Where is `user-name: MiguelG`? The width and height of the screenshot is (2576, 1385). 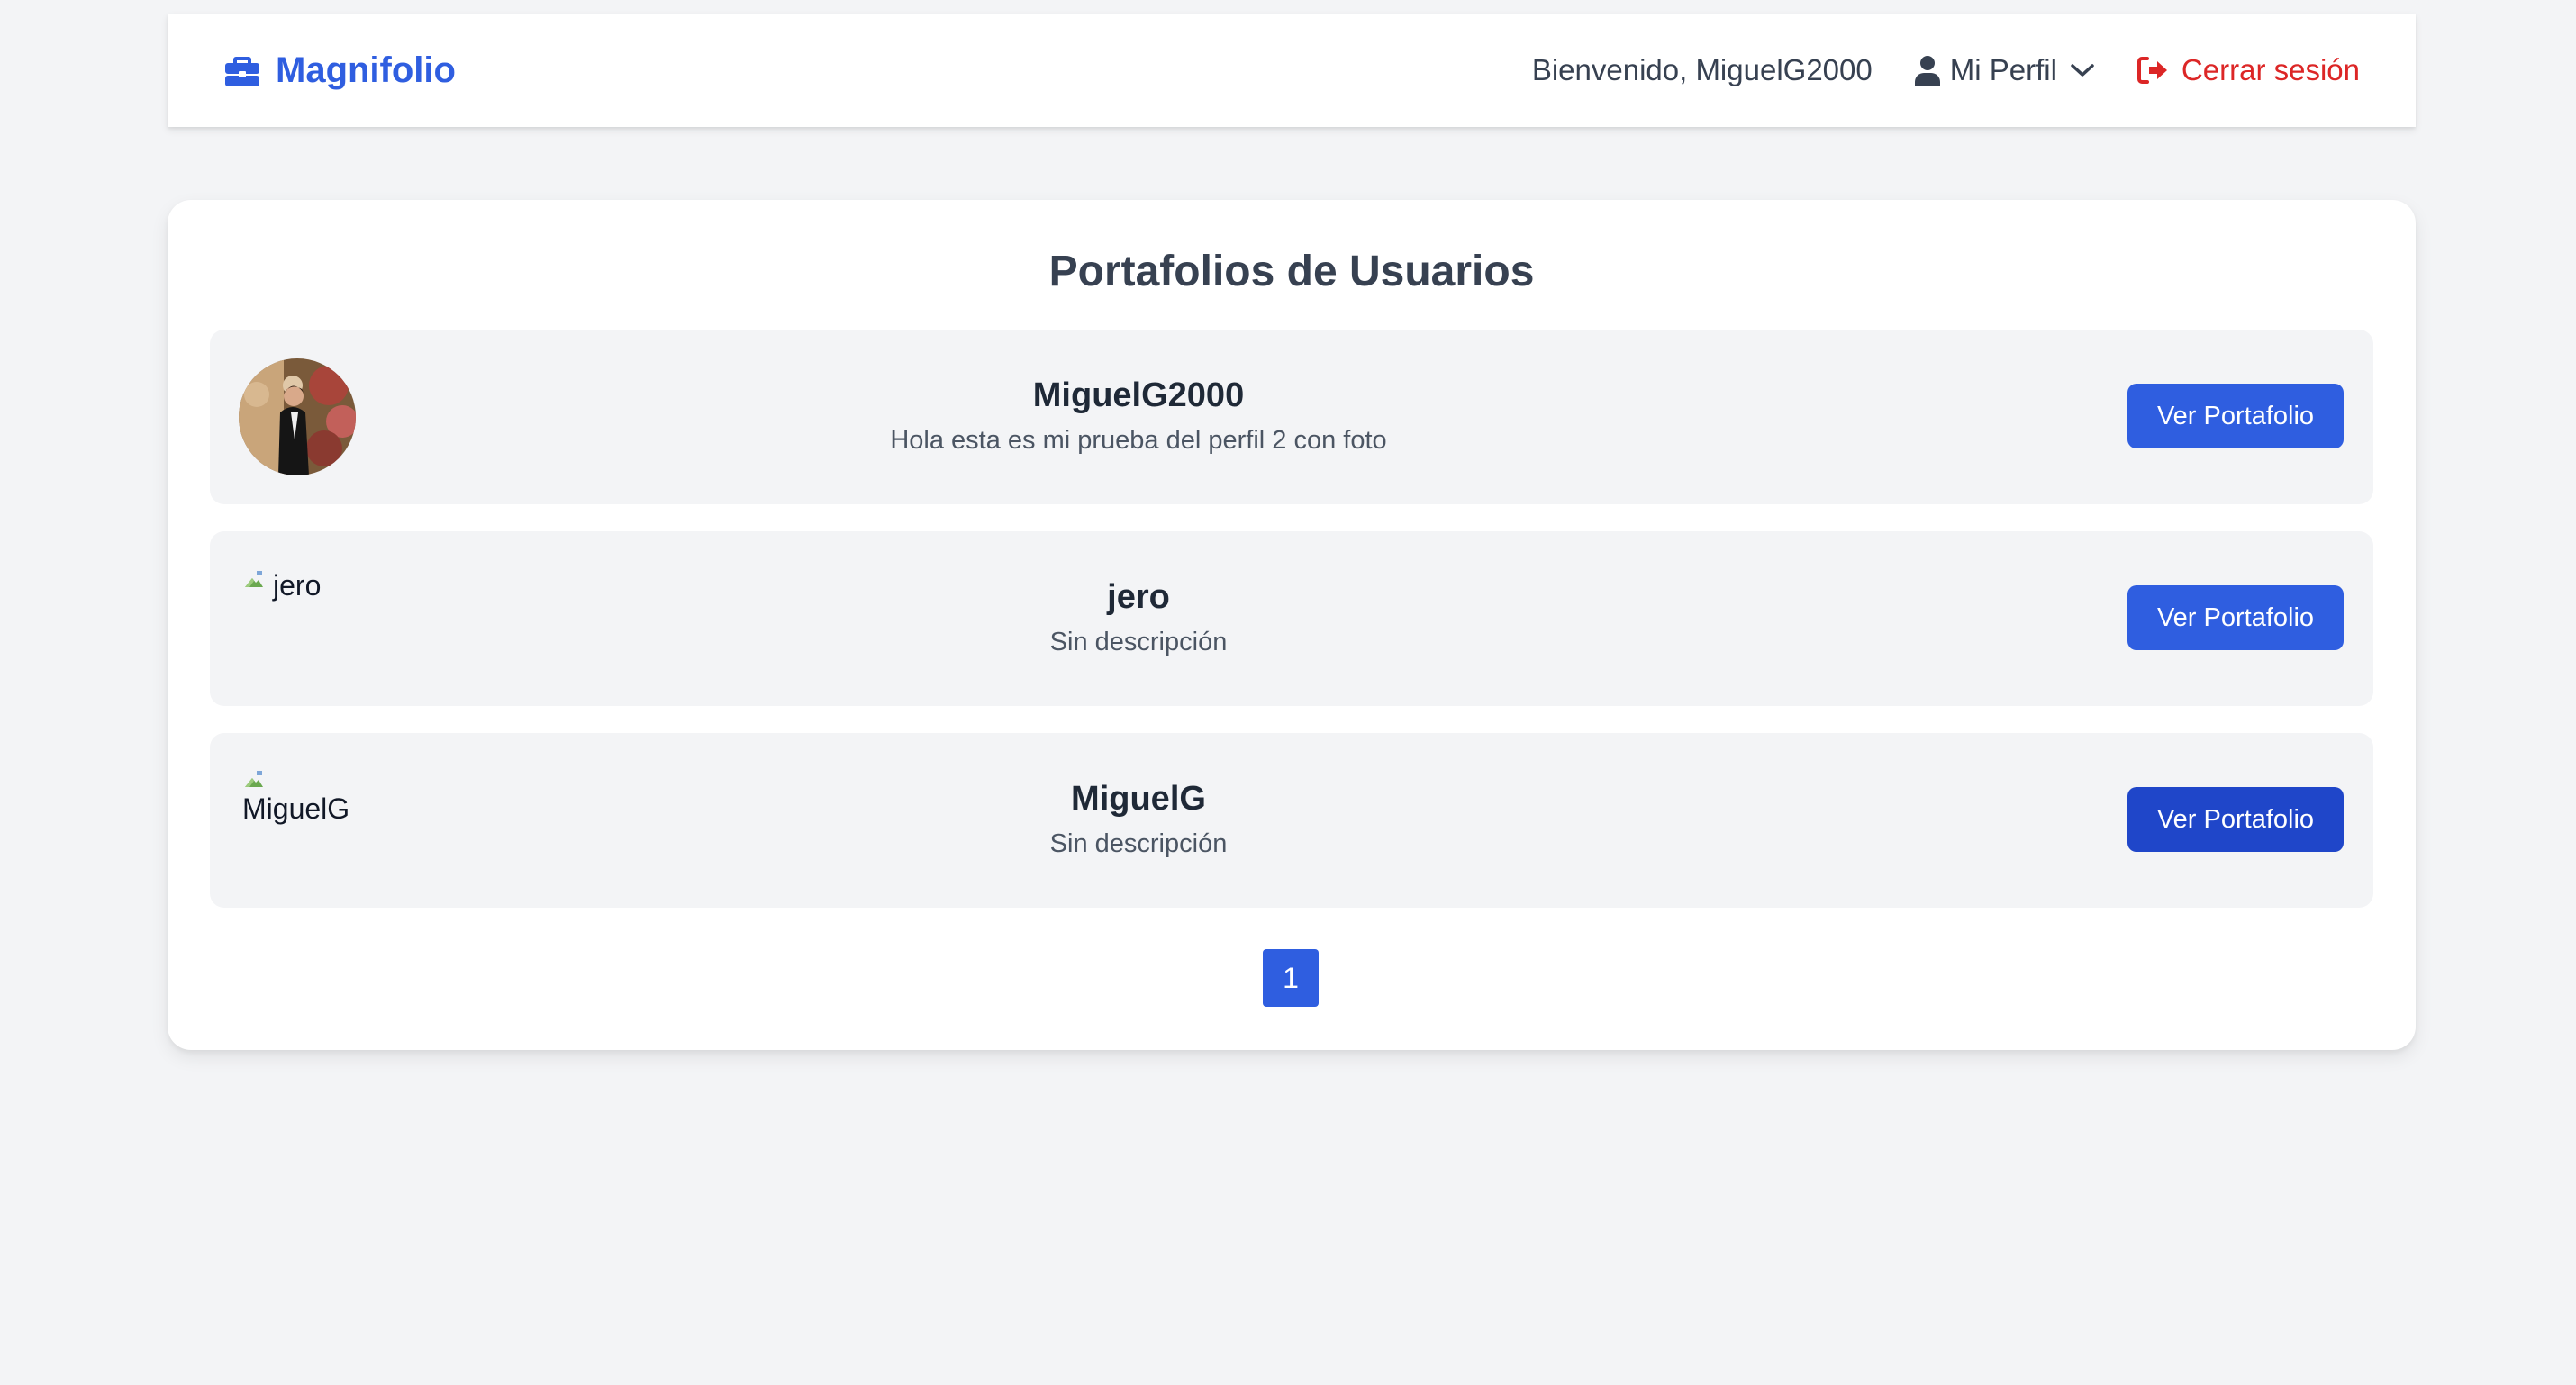
user-name: MiguelG is located at coordinates (1138, 799).